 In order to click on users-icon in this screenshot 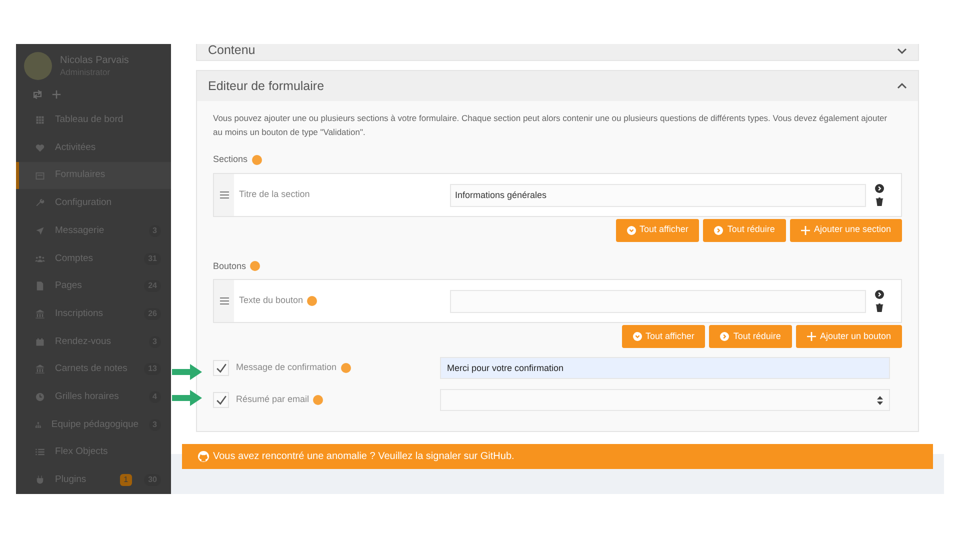, I will do `click(40, 259)`.